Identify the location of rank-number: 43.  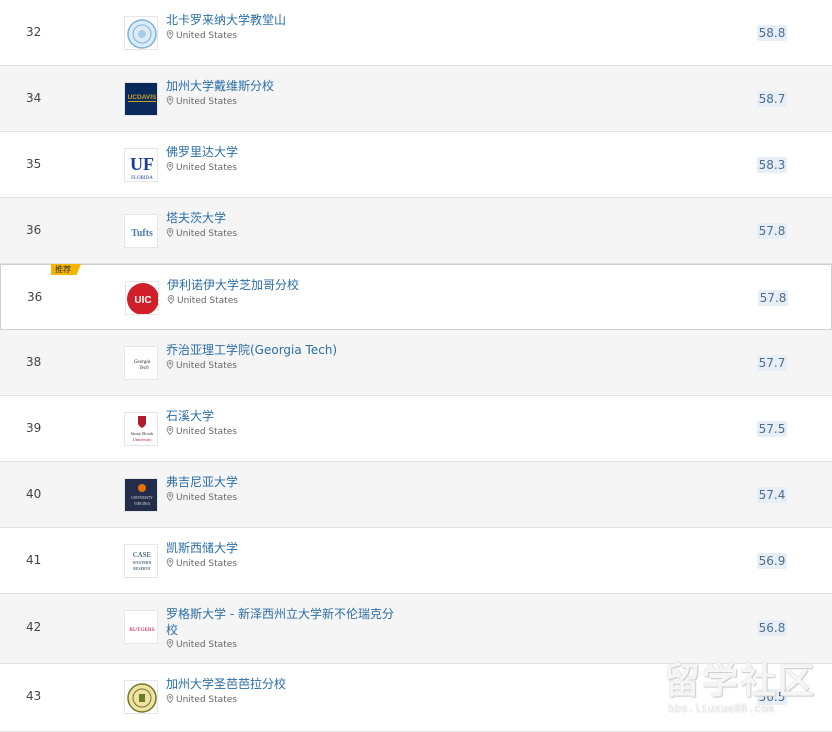
(34, 696).